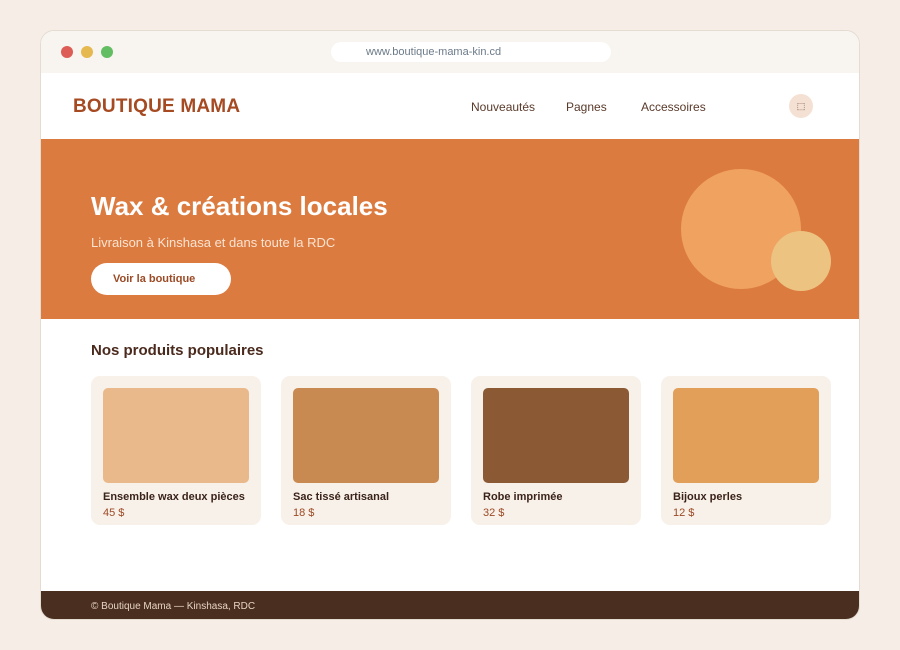 Image resolution: width=900 pixels, height=650 pixels. What do you see at coordinates (673, 107) in the screenshot?
I see `nav-link-accessoires: Accessoires` at bounding box center [673, 107].